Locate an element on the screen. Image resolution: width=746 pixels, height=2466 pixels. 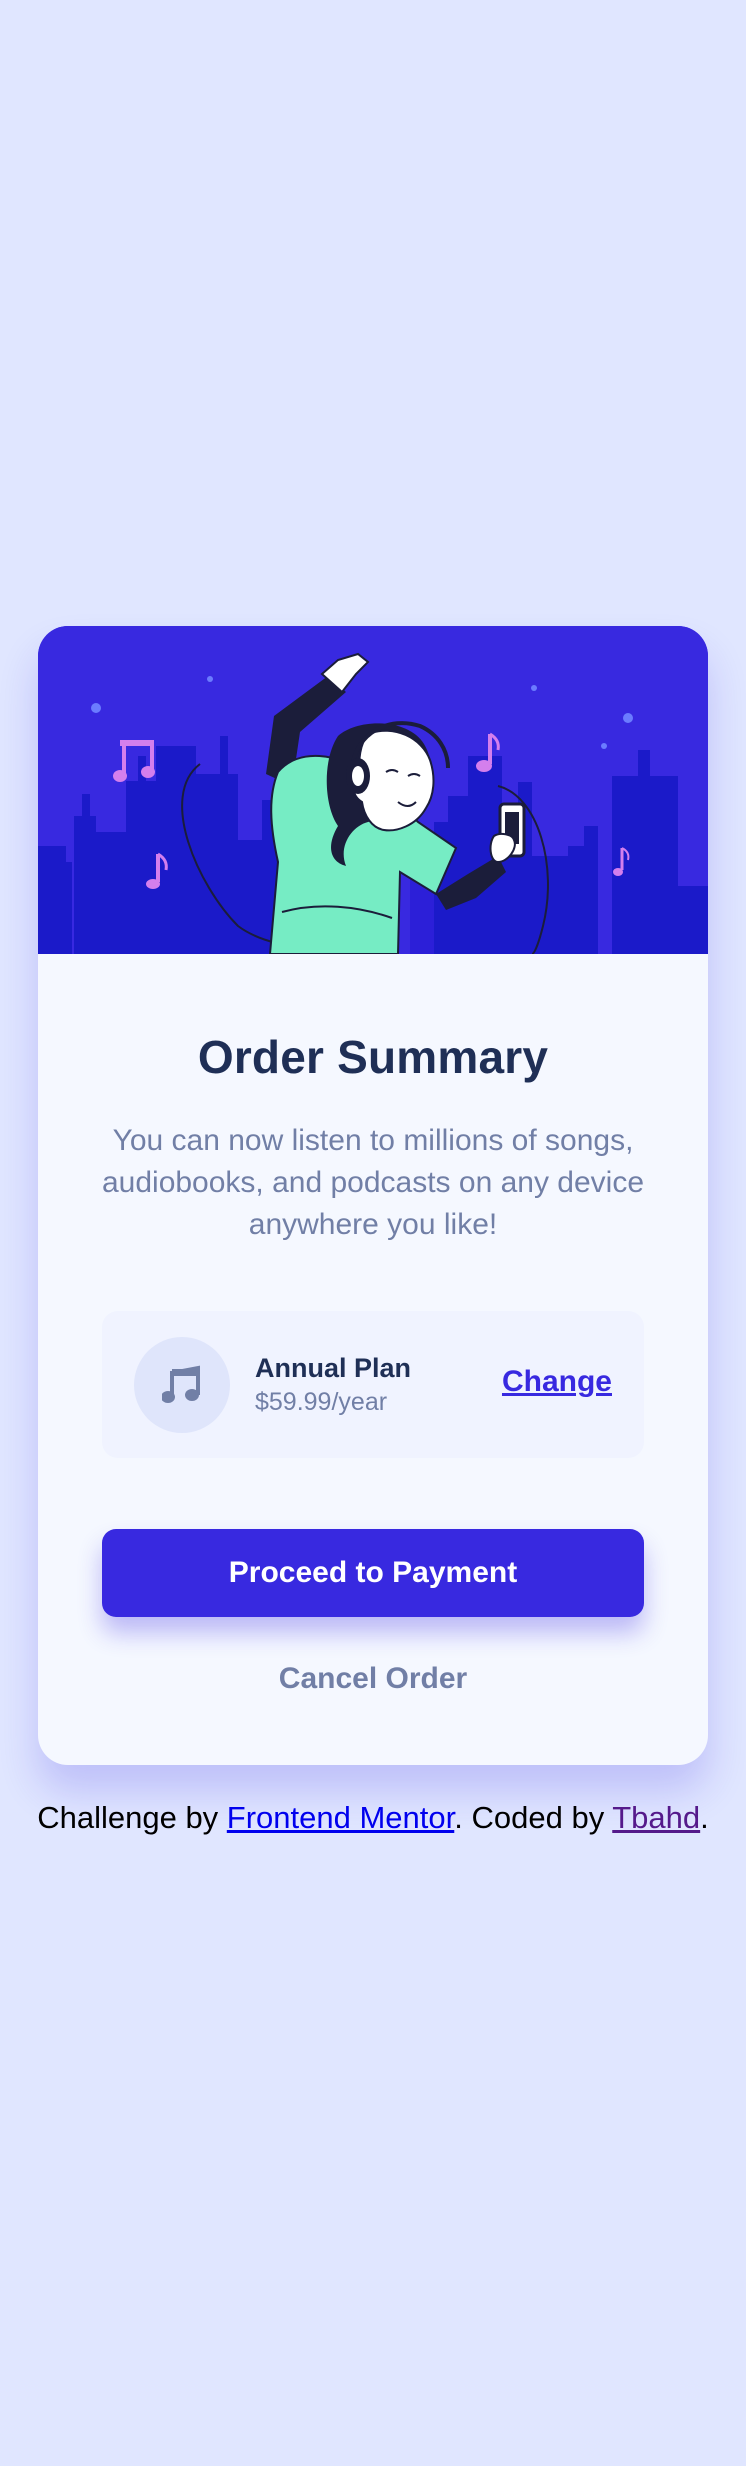
author-link: Tbahd is located at coordinates (656, 1817).